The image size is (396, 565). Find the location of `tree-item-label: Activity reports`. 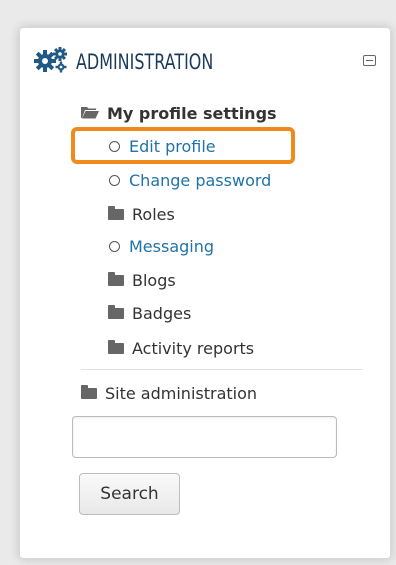

tree-item-label: Activity reports is located at coordinates (193, 348).